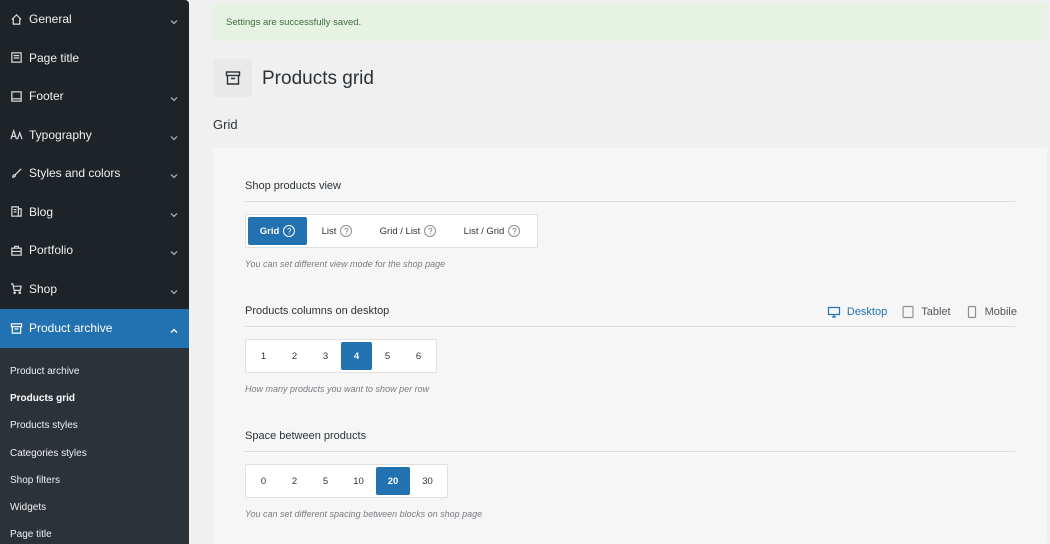 The width and height of the screenshot is (1050, 544). Describe the element at coordinates (60, 134) in the screenshot. I see `sidebar-item-label: Typography` at that location.